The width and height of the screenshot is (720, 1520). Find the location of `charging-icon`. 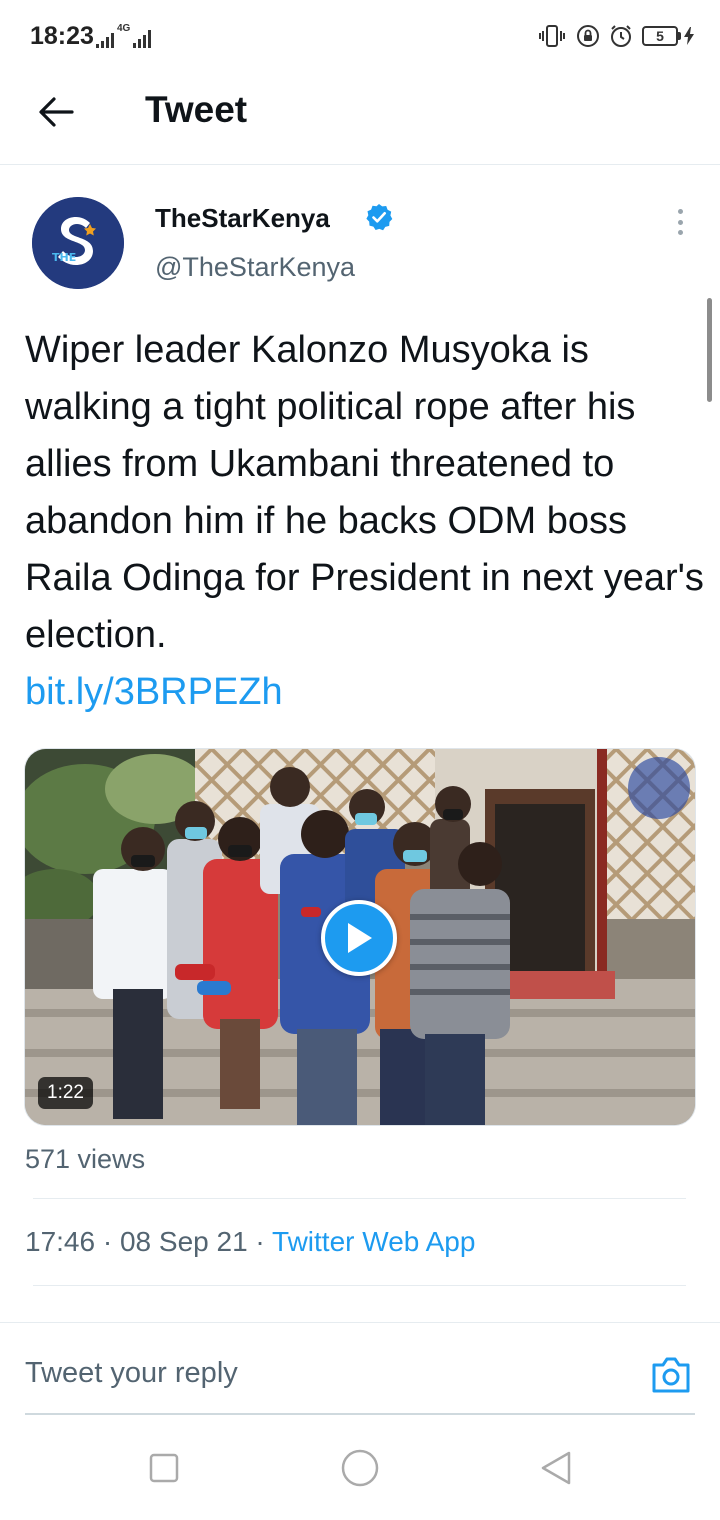

charging-icon is located at coordinates (689, 36).